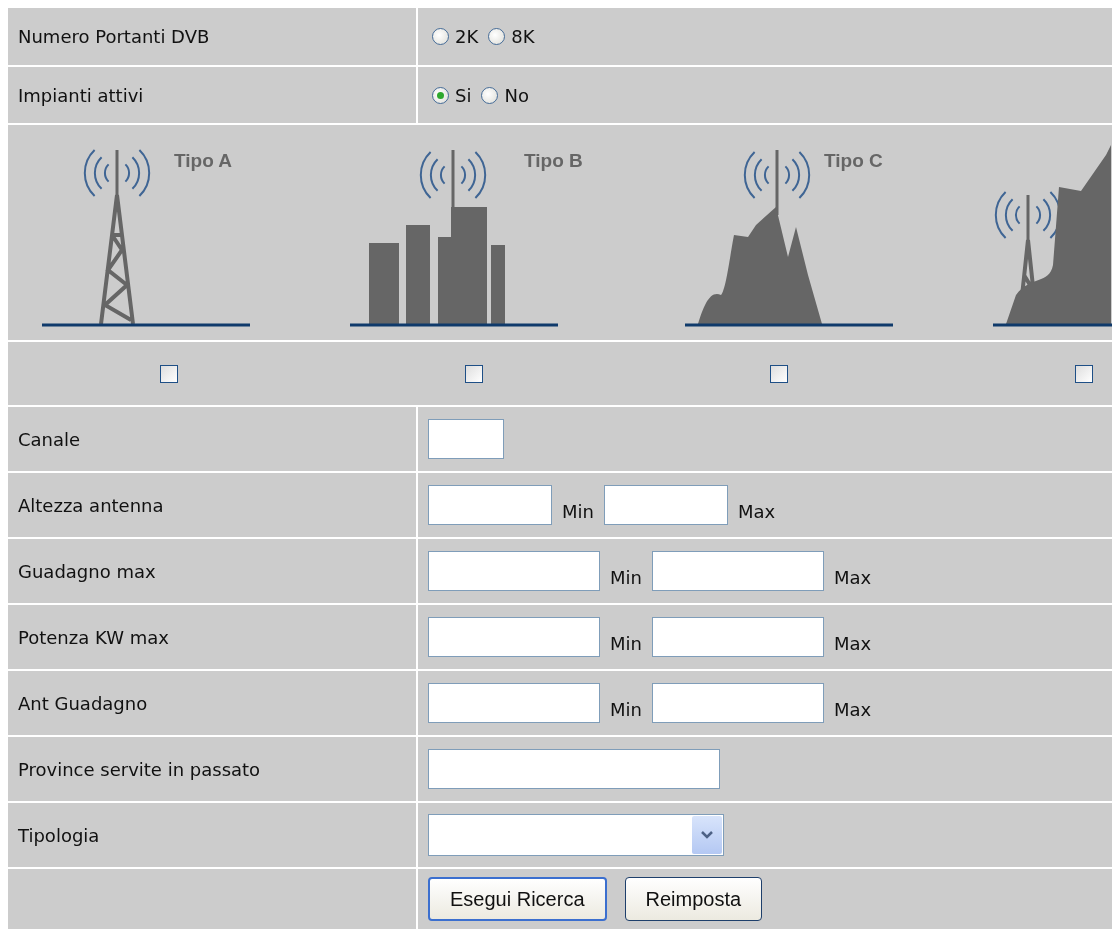 This screenshot has height=929, width=1120. I want to click on reset-button: Reimposta, so click(693, 899).